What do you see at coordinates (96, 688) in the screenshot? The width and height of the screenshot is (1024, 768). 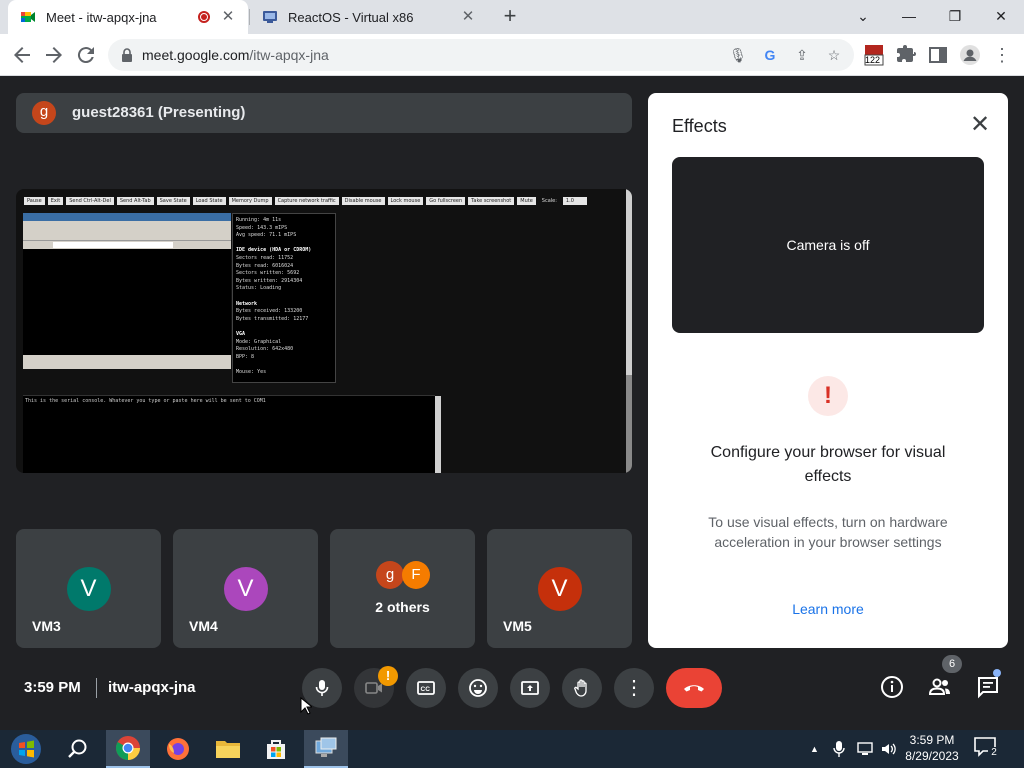 I see `divider` at bounding box center [96, 688].